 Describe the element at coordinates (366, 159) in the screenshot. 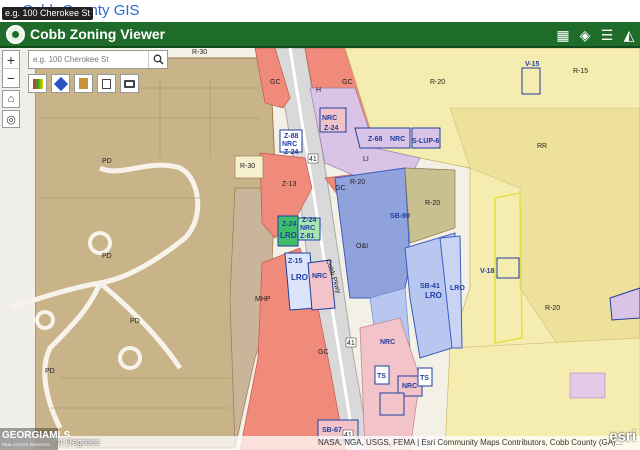

I see `zone-label: LI` at that location.